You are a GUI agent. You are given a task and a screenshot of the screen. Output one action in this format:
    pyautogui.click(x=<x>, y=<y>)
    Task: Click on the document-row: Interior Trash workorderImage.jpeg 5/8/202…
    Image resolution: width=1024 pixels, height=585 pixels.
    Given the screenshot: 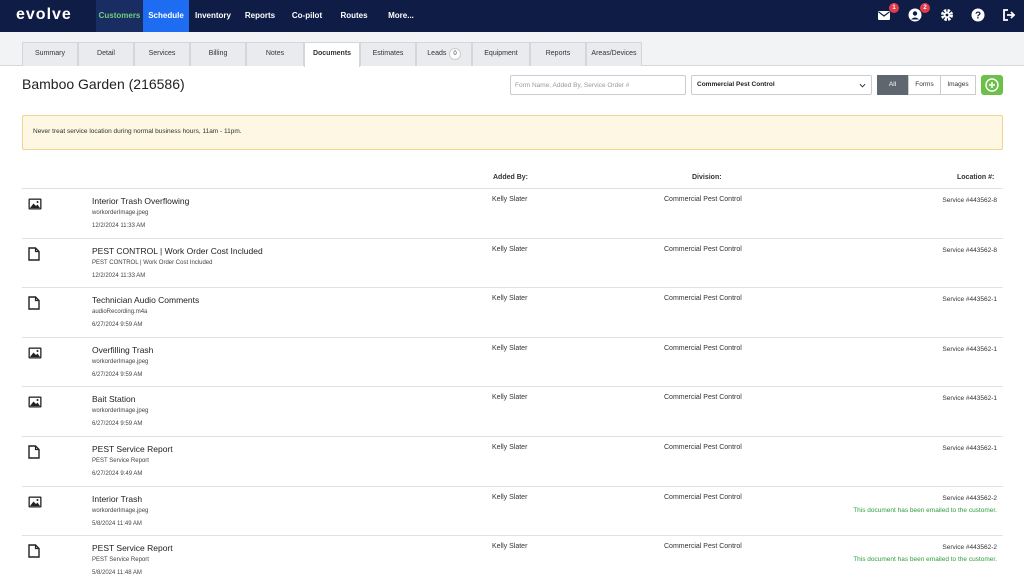 What is the action you would take?
    pyautogui.click(x=512, y=510)
    